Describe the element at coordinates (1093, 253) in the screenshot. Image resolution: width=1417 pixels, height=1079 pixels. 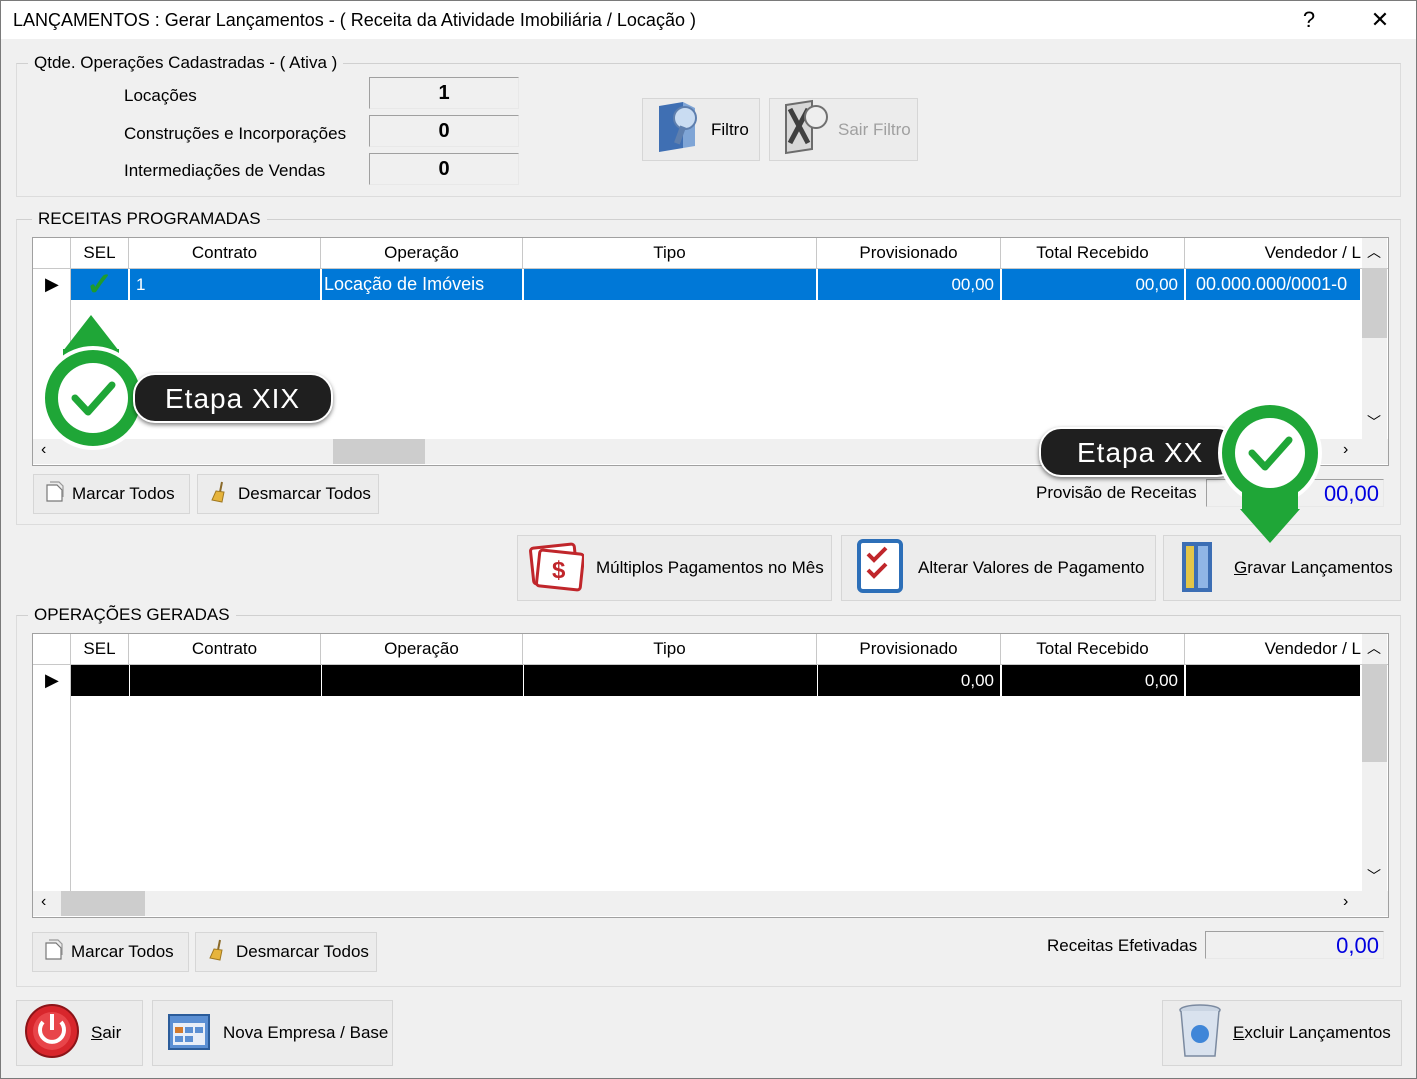
I see `header-total-recebido: Total Recebido` at that location.